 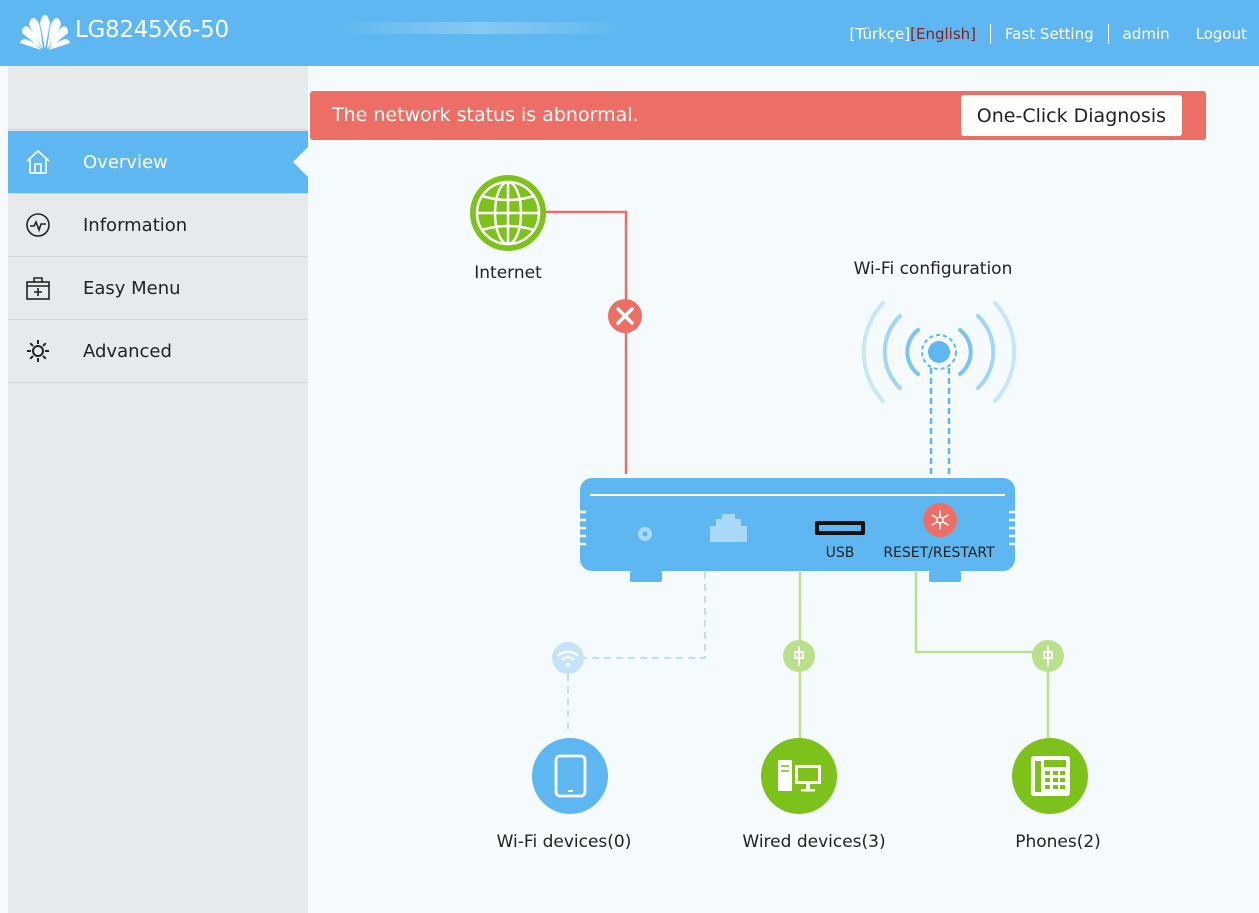 What do you see at coordinates (132, 288) in the screenshot?
I see `sidebar-item-label: Easy Menu` at bounding box center [132, 288].